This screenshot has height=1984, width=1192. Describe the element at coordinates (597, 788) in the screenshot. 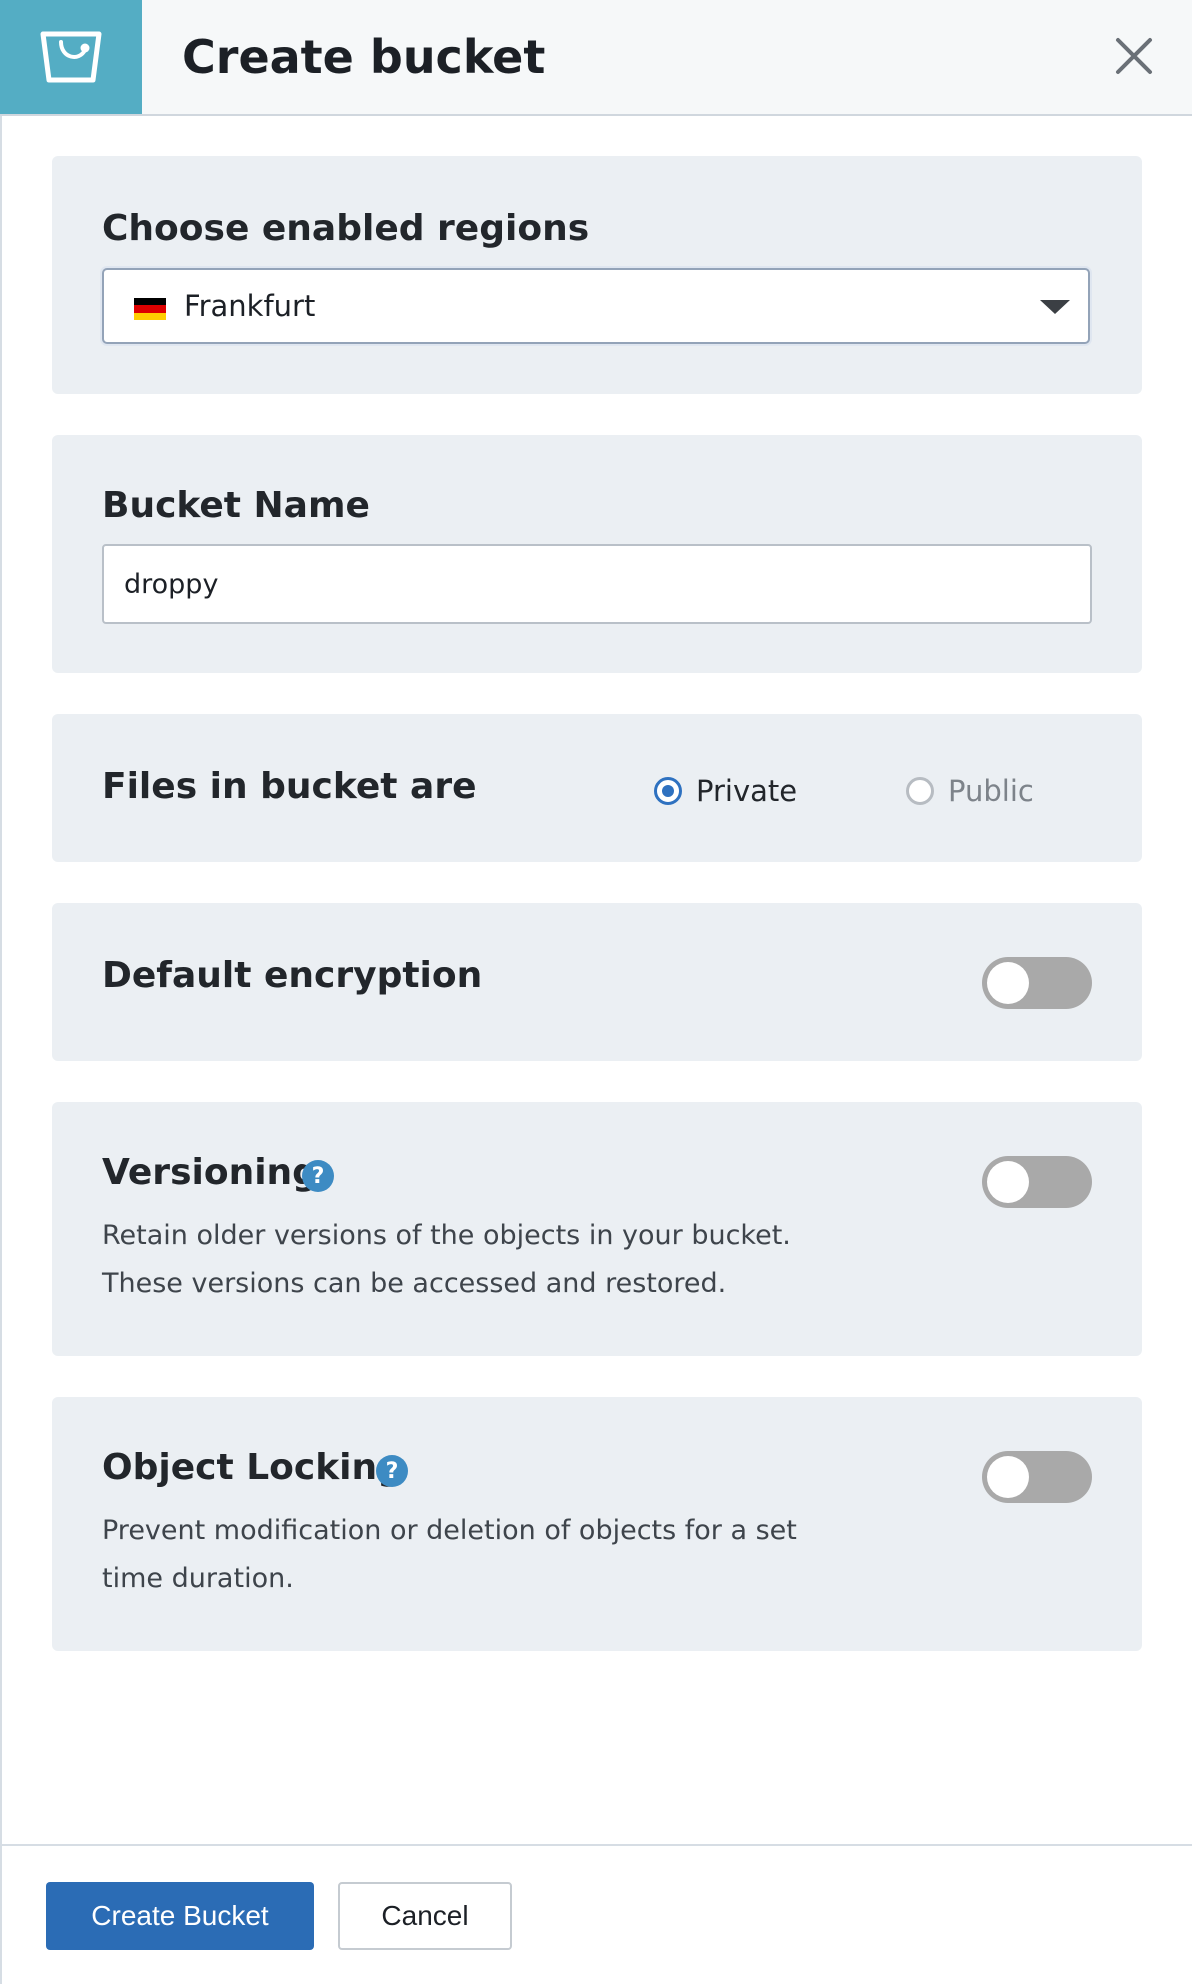

I see `visibility-section: Files in bucket are Private Public` at that location.